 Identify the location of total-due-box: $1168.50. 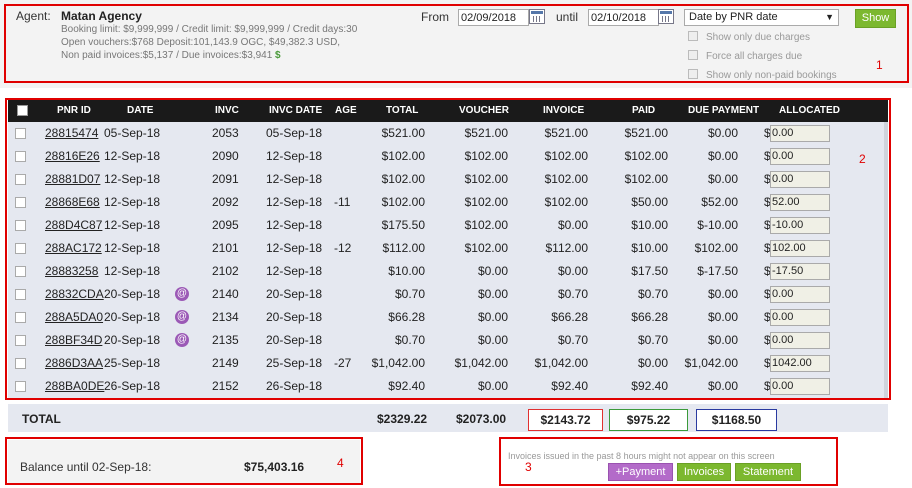
(736, 420).